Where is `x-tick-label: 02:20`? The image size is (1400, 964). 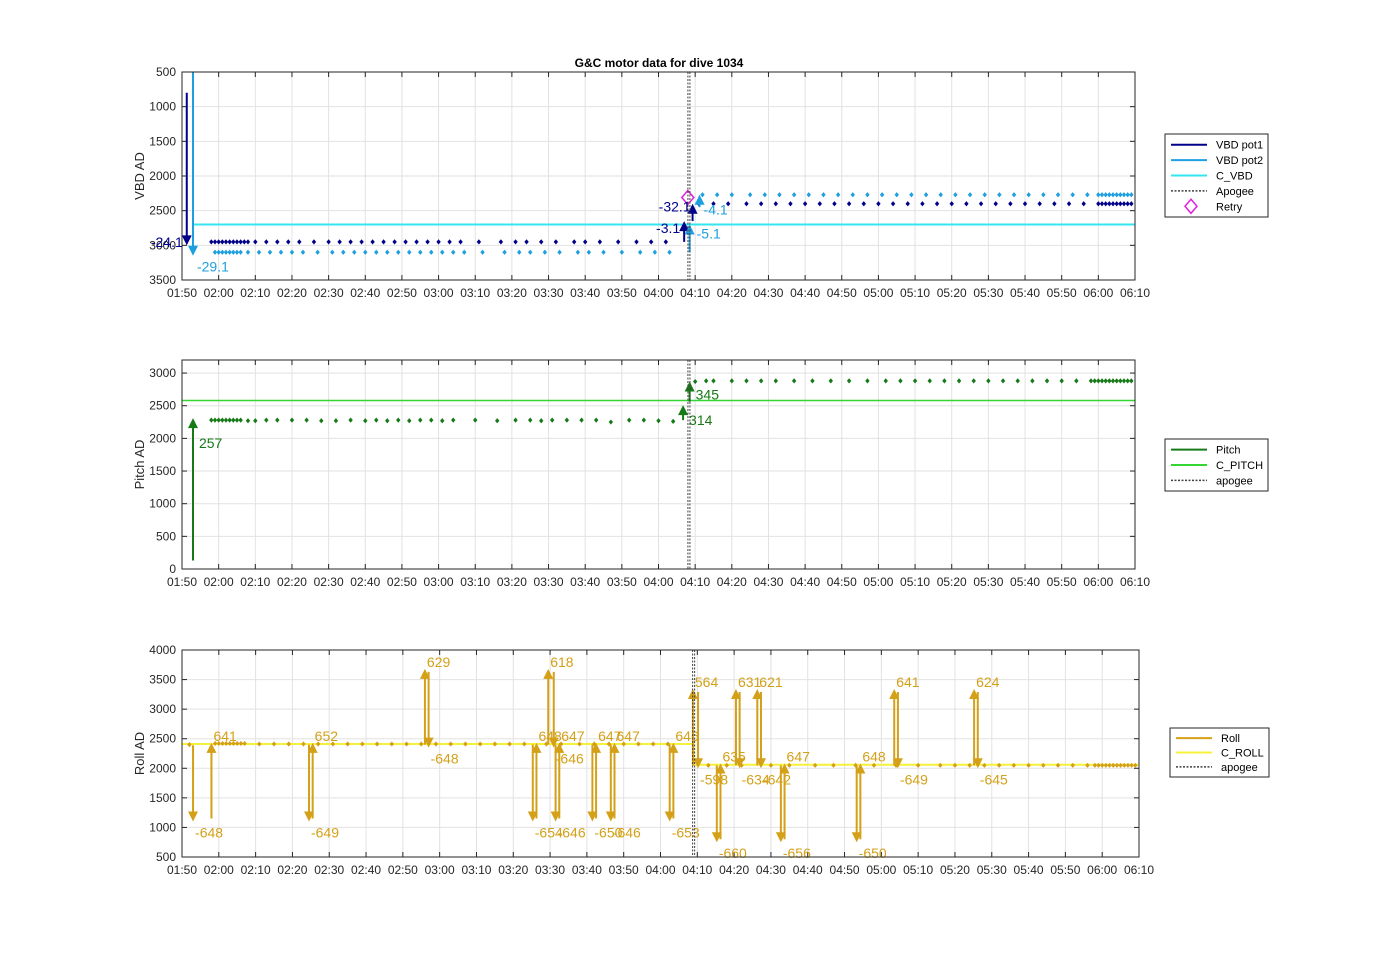 x-tick-label: 02:20 is located at coordinates (292, 582).